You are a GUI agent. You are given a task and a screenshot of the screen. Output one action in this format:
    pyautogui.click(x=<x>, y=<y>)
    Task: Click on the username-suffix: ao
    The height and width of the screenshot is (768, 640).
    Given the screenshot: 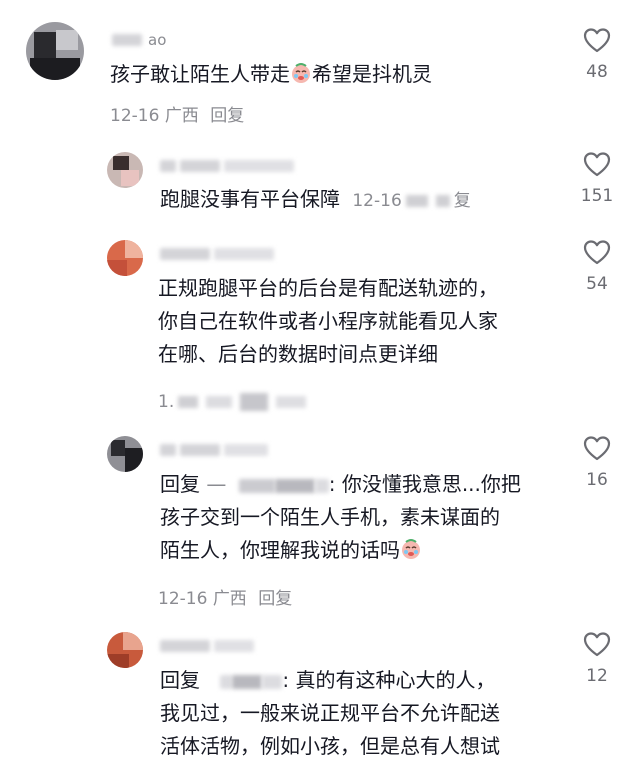 What is the action you would take?
    pyautogui.click(x=157, y=40)
    